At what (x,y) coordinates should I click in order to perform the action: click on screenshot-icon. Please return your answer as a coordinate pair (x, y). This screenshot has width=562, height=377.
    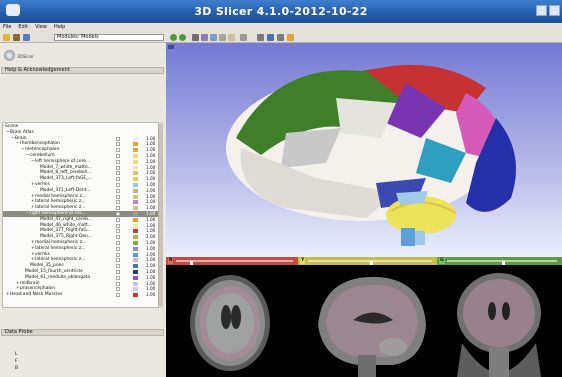
    Looking at the image, I should click on (222, 37).